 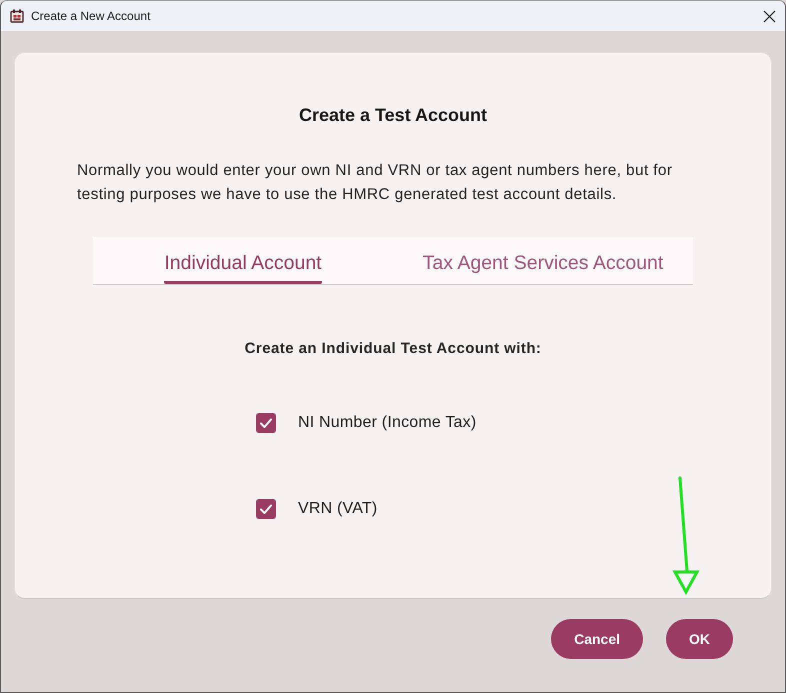 What do you see at coordinates (90, 16) in the screenshot?
I see `window-title: Create a New Account` at bounding box center [90, 16].